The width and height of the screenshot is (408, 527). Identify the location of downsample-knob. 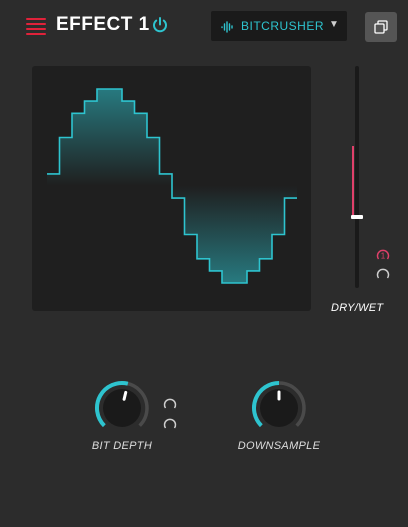
(279, 408).